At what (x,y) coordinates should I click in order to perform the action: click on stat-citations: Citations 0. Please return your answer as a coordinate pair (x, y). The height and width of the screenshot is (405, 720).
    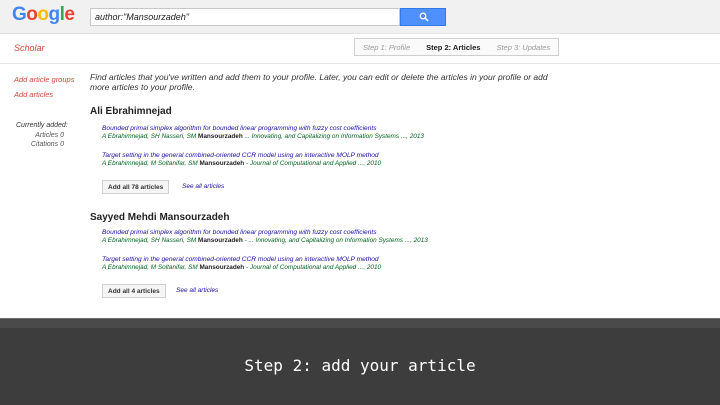
    Looking at the image, I should click on (47, 144).